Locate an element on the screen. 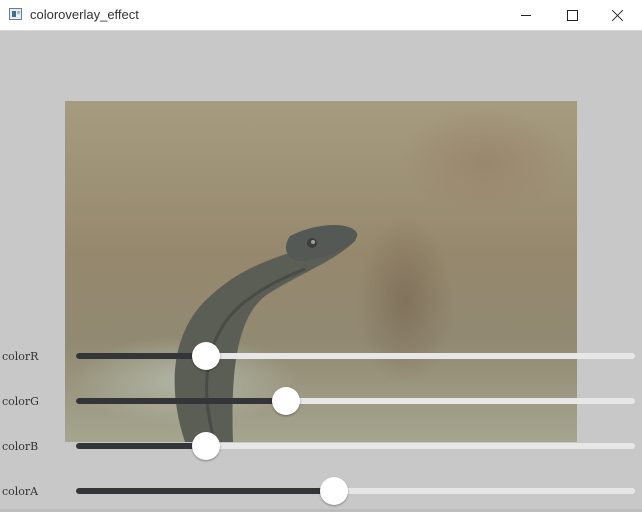 The width and height of the screenshot is (642, 512). close-icon is located at coordinates (618, 15).